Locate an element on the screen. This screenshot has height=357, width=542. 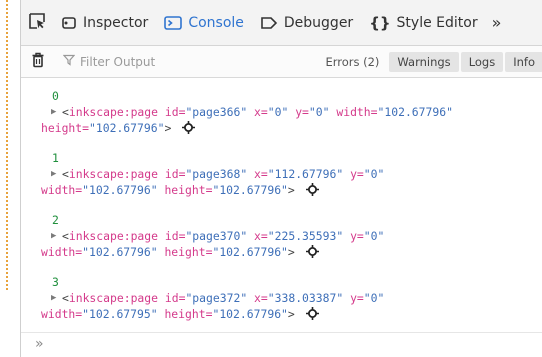
tab-debugger-label: Debugger is located at coordinates (318, 22).